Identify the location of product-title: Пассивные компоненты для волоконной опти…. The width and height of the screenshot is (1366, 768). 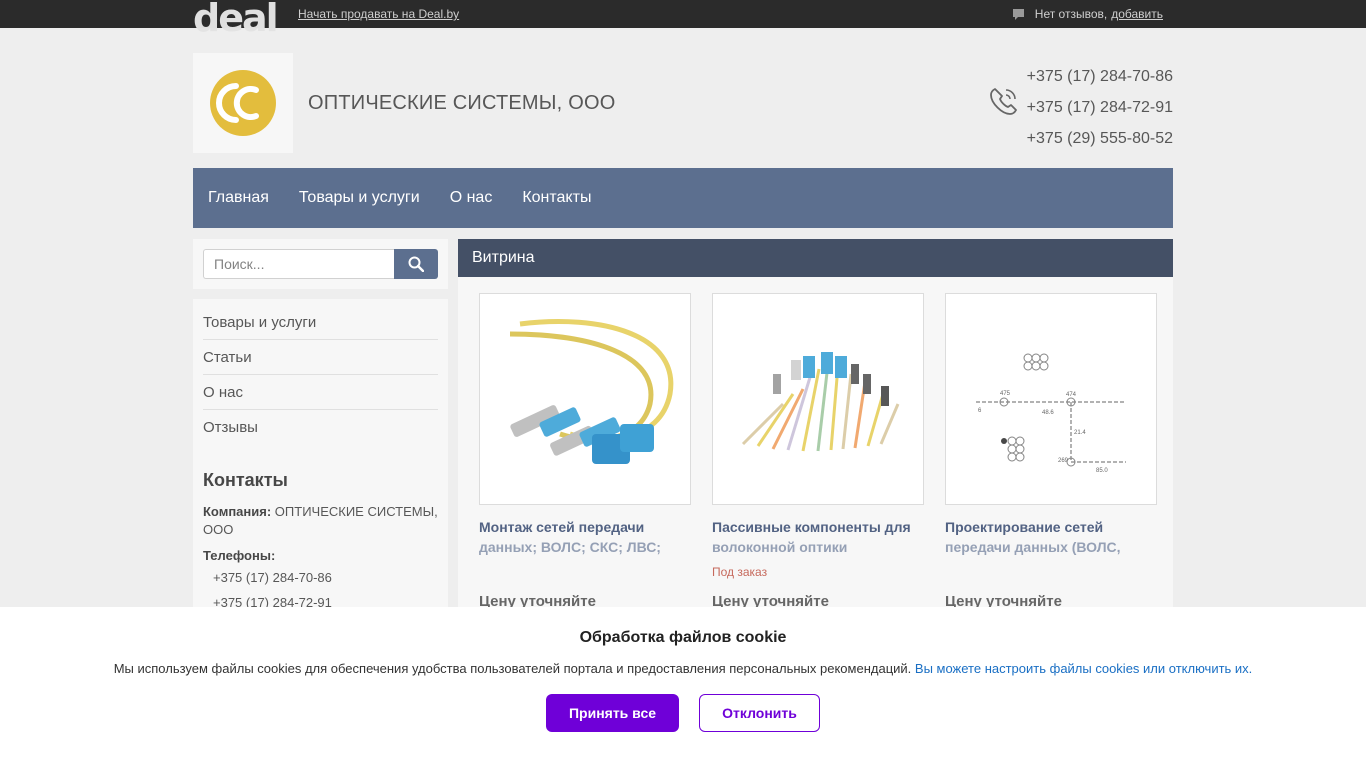
(818, 537).